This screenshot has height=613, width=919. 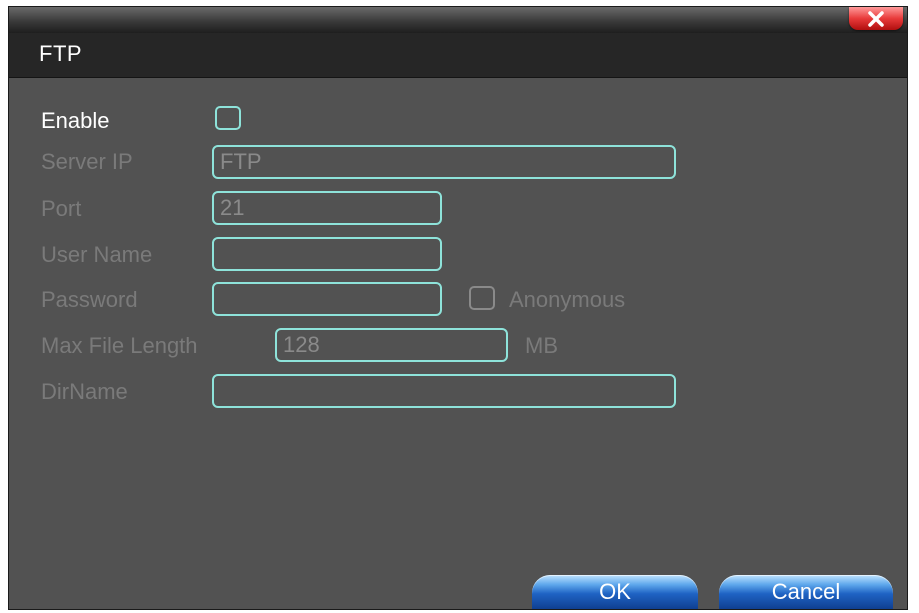 What do you see at coordinates (228, 118) in the screenshot?
I see `enable-checkbox` at bounding box center [228, 118].